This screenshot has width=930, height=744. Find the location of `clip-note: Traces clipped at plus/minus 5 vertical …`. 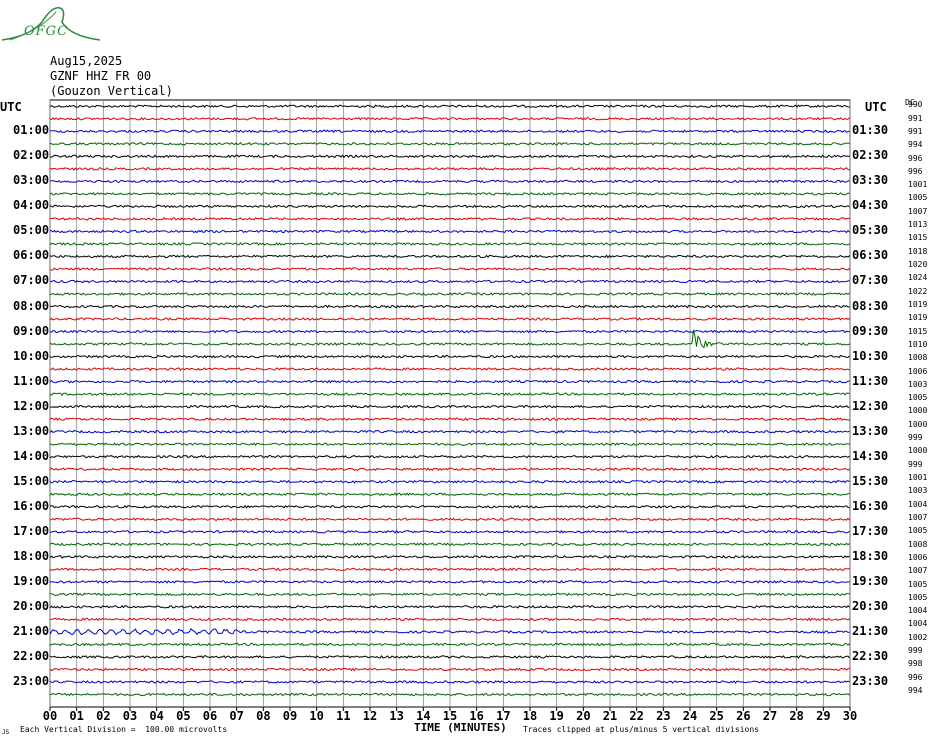

clip-note: Traces clipped at plus/minus 5 vertical … is located at coordinates (641, 729).